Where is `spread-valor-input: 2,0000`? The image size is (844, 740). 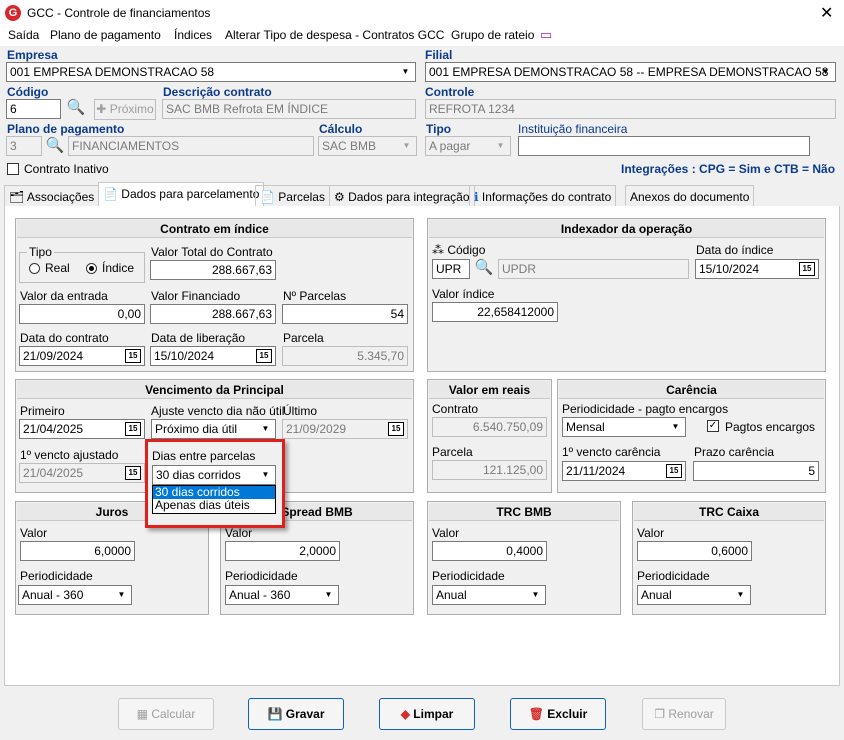 spread-valor-input: 2,0000 is located at coordinates (282, 551).